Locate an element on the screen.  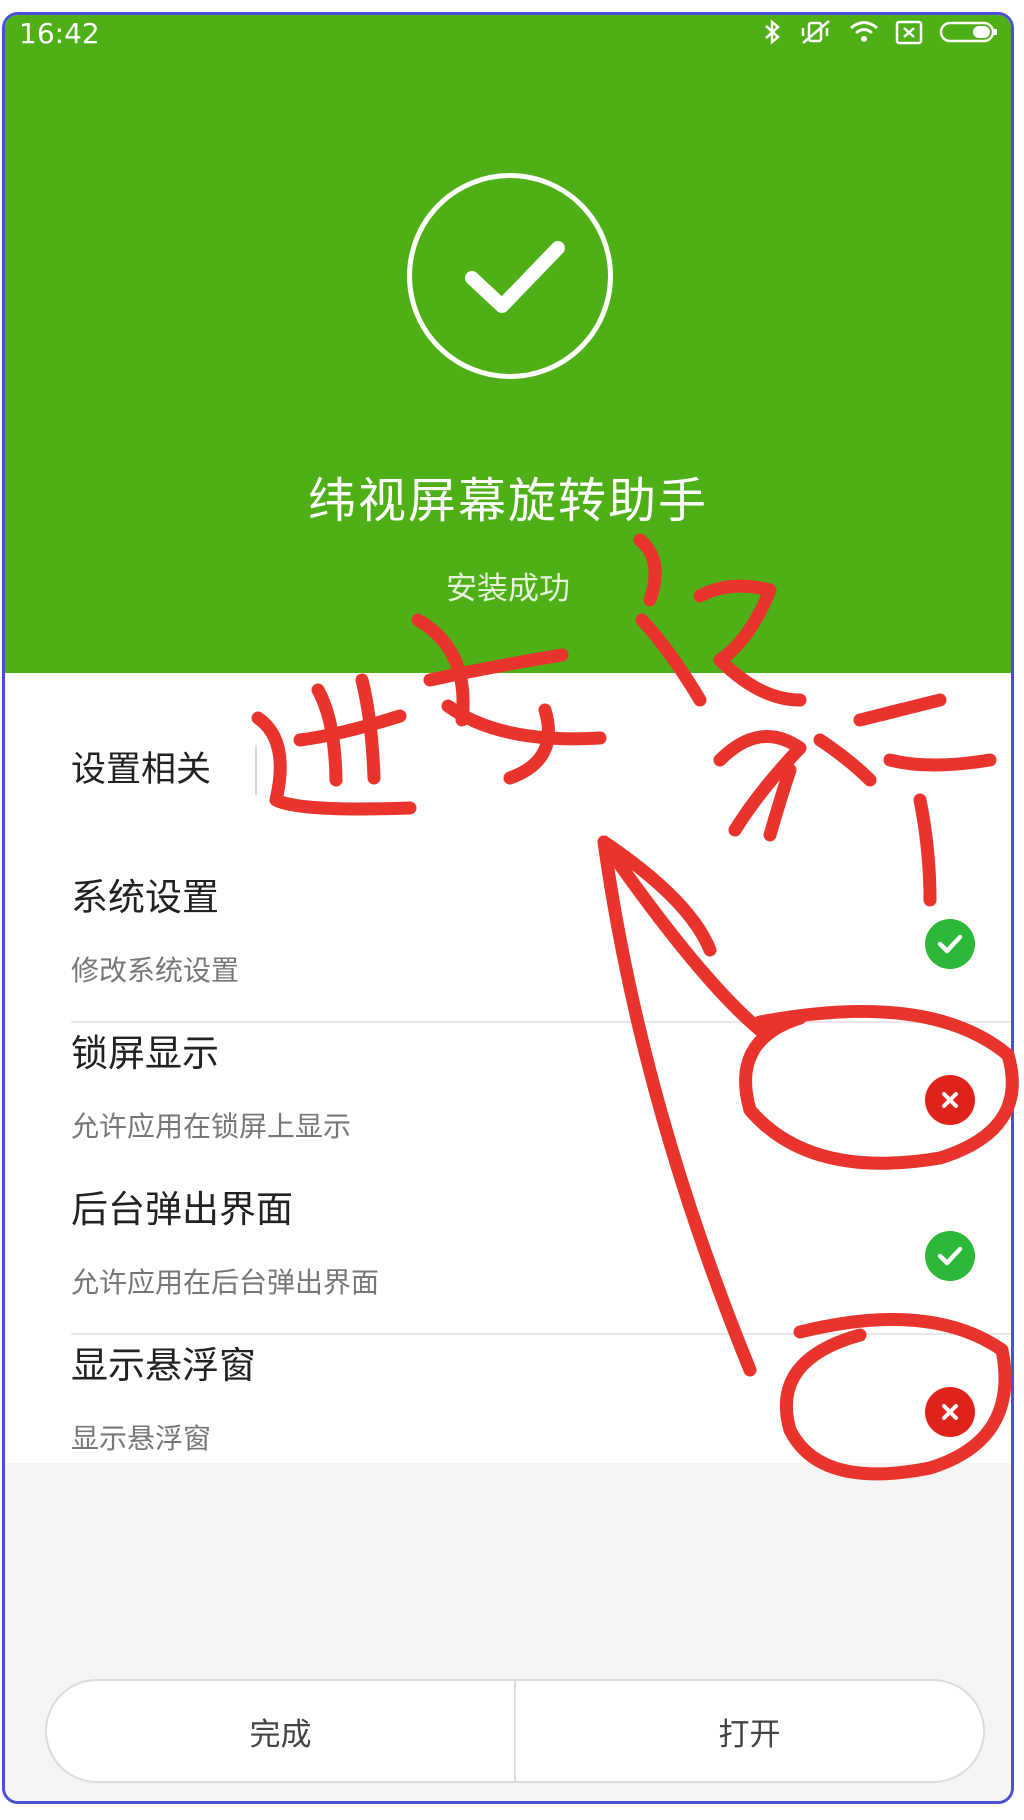
section-header: 设置相关 is located at coordinates (141, 770).